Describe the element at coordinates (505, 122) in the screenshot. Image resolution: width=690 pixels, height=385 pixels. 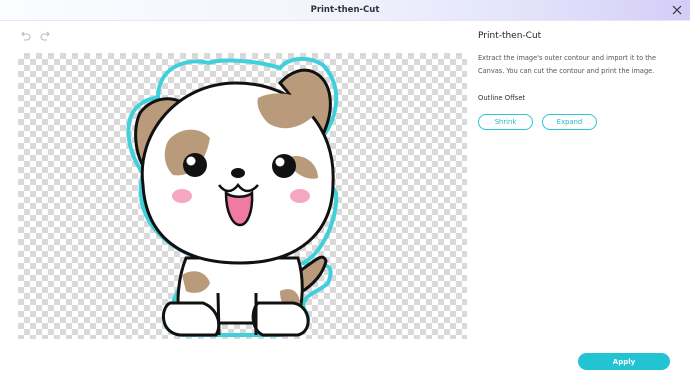
I see `shrink-button: Shrink` at that location.